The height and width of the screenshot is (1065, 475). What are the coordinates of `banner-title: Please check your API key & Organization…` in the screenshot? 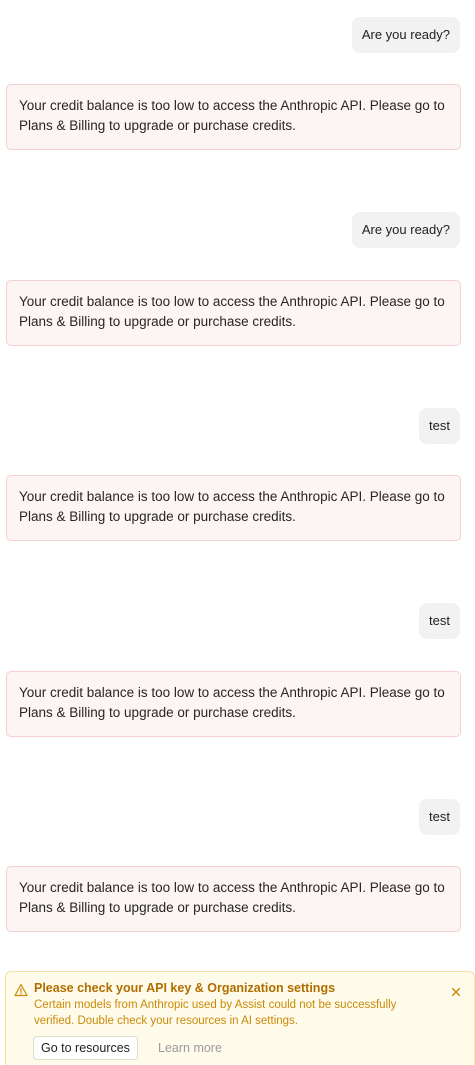 It's located at (185, 988).